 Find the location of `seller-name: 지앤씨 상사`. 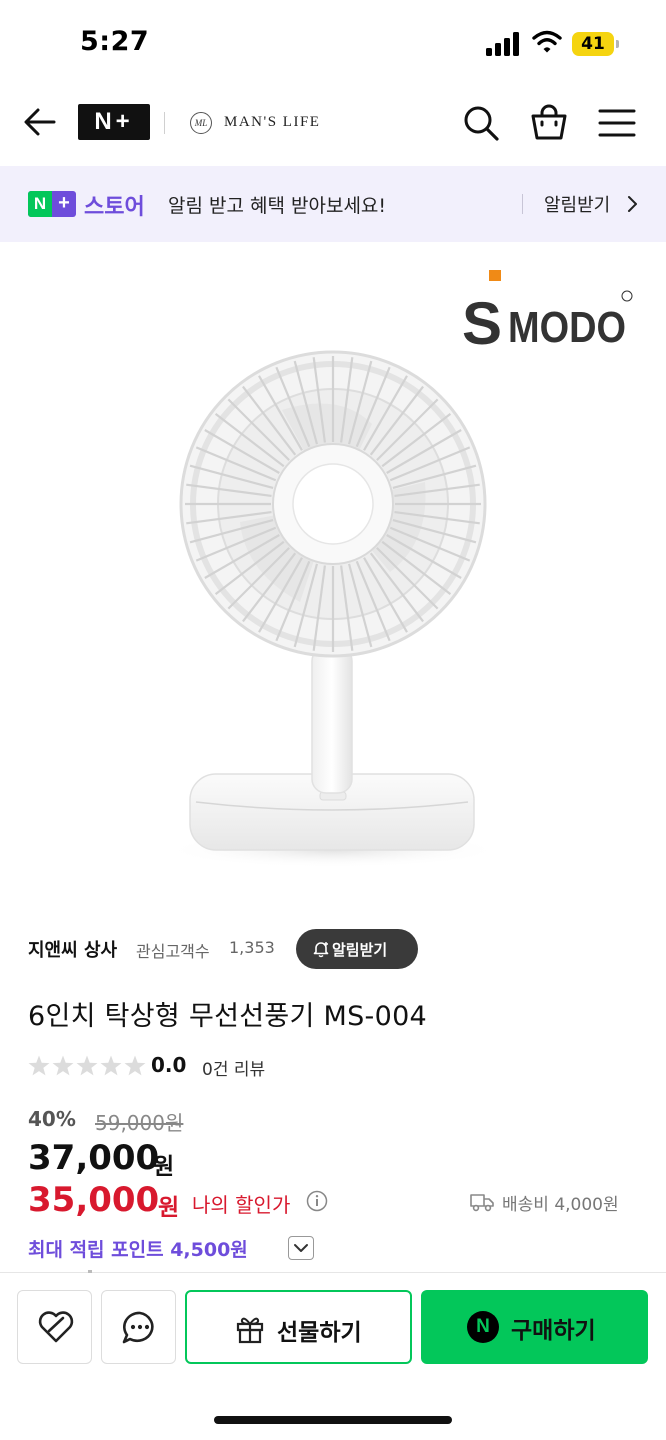

seller-name: 지앤씨 상사 is located at coordinates (72, 949).